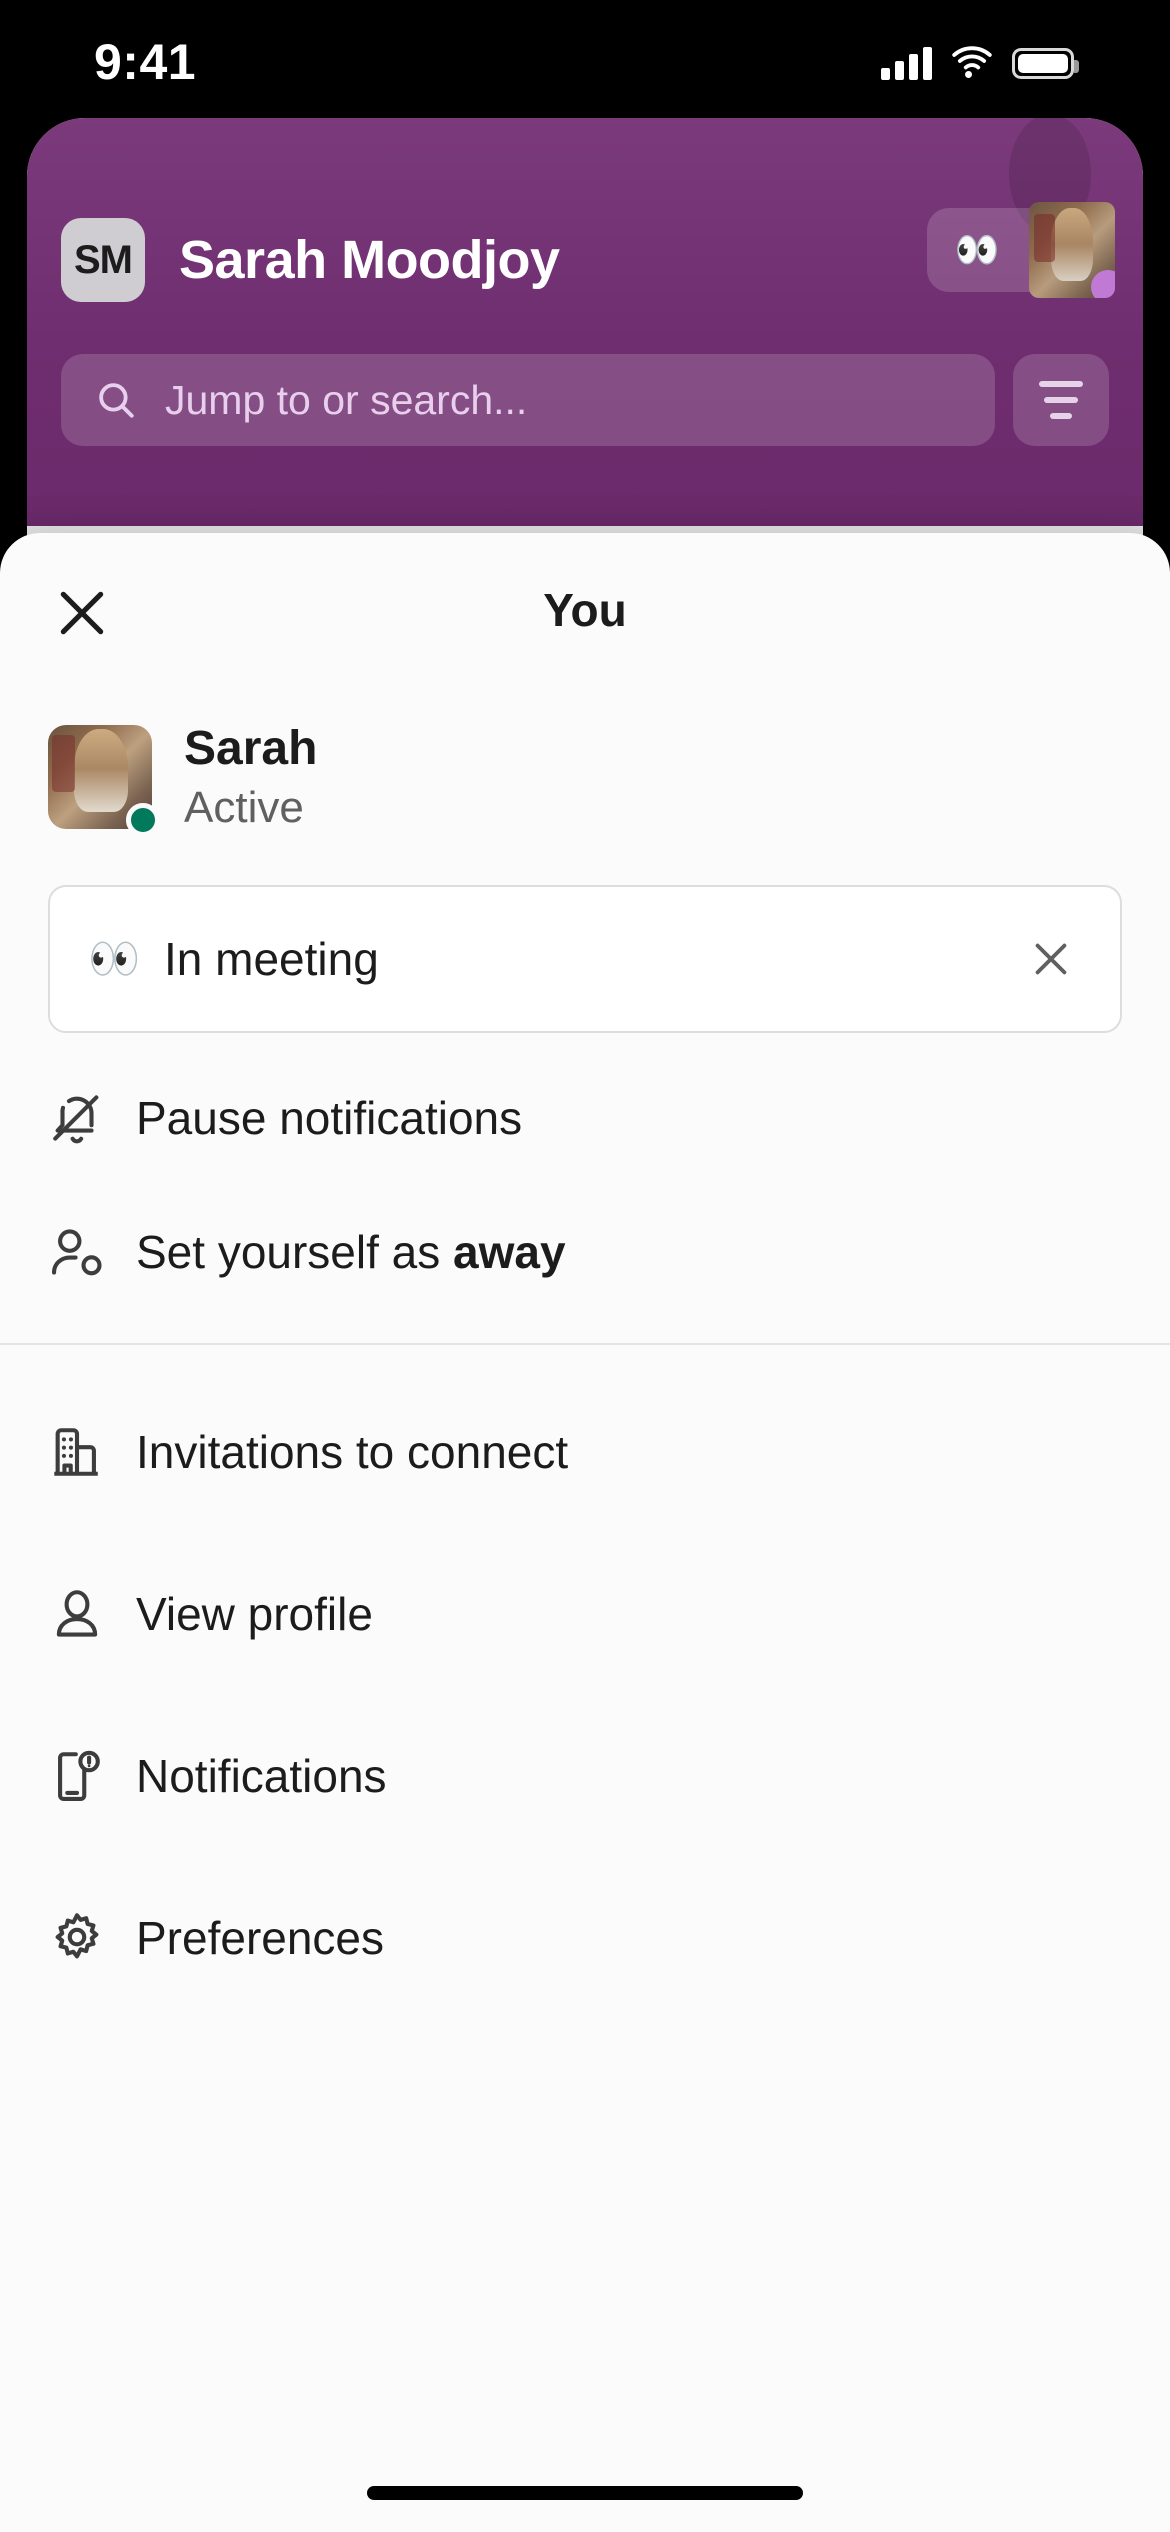 Image resolution: width=1170 pixels, height=2532 pixels. Describe the element at coordinates (369, 260) in the screenshot. I see `workspace-name: Sarah Moodjoy` at that location.